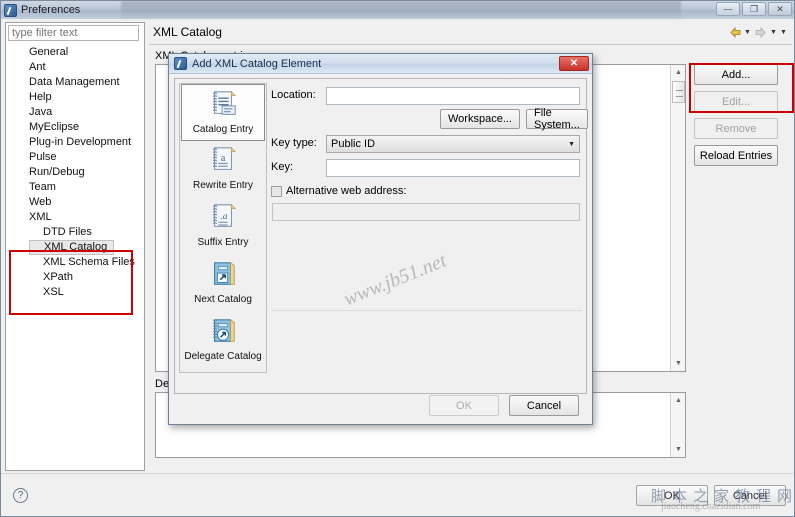 This screenshot has height=517, width=795. I want to click on page-title: XML Catalog, so click(187, 32).